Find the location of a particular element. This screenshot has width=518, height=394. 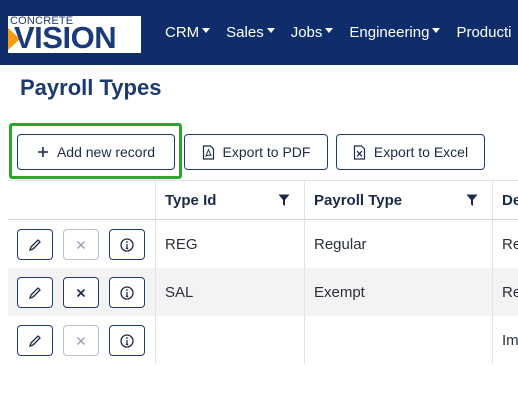

export-excel-label: Export to Excel is located at coordinates (421, 152).